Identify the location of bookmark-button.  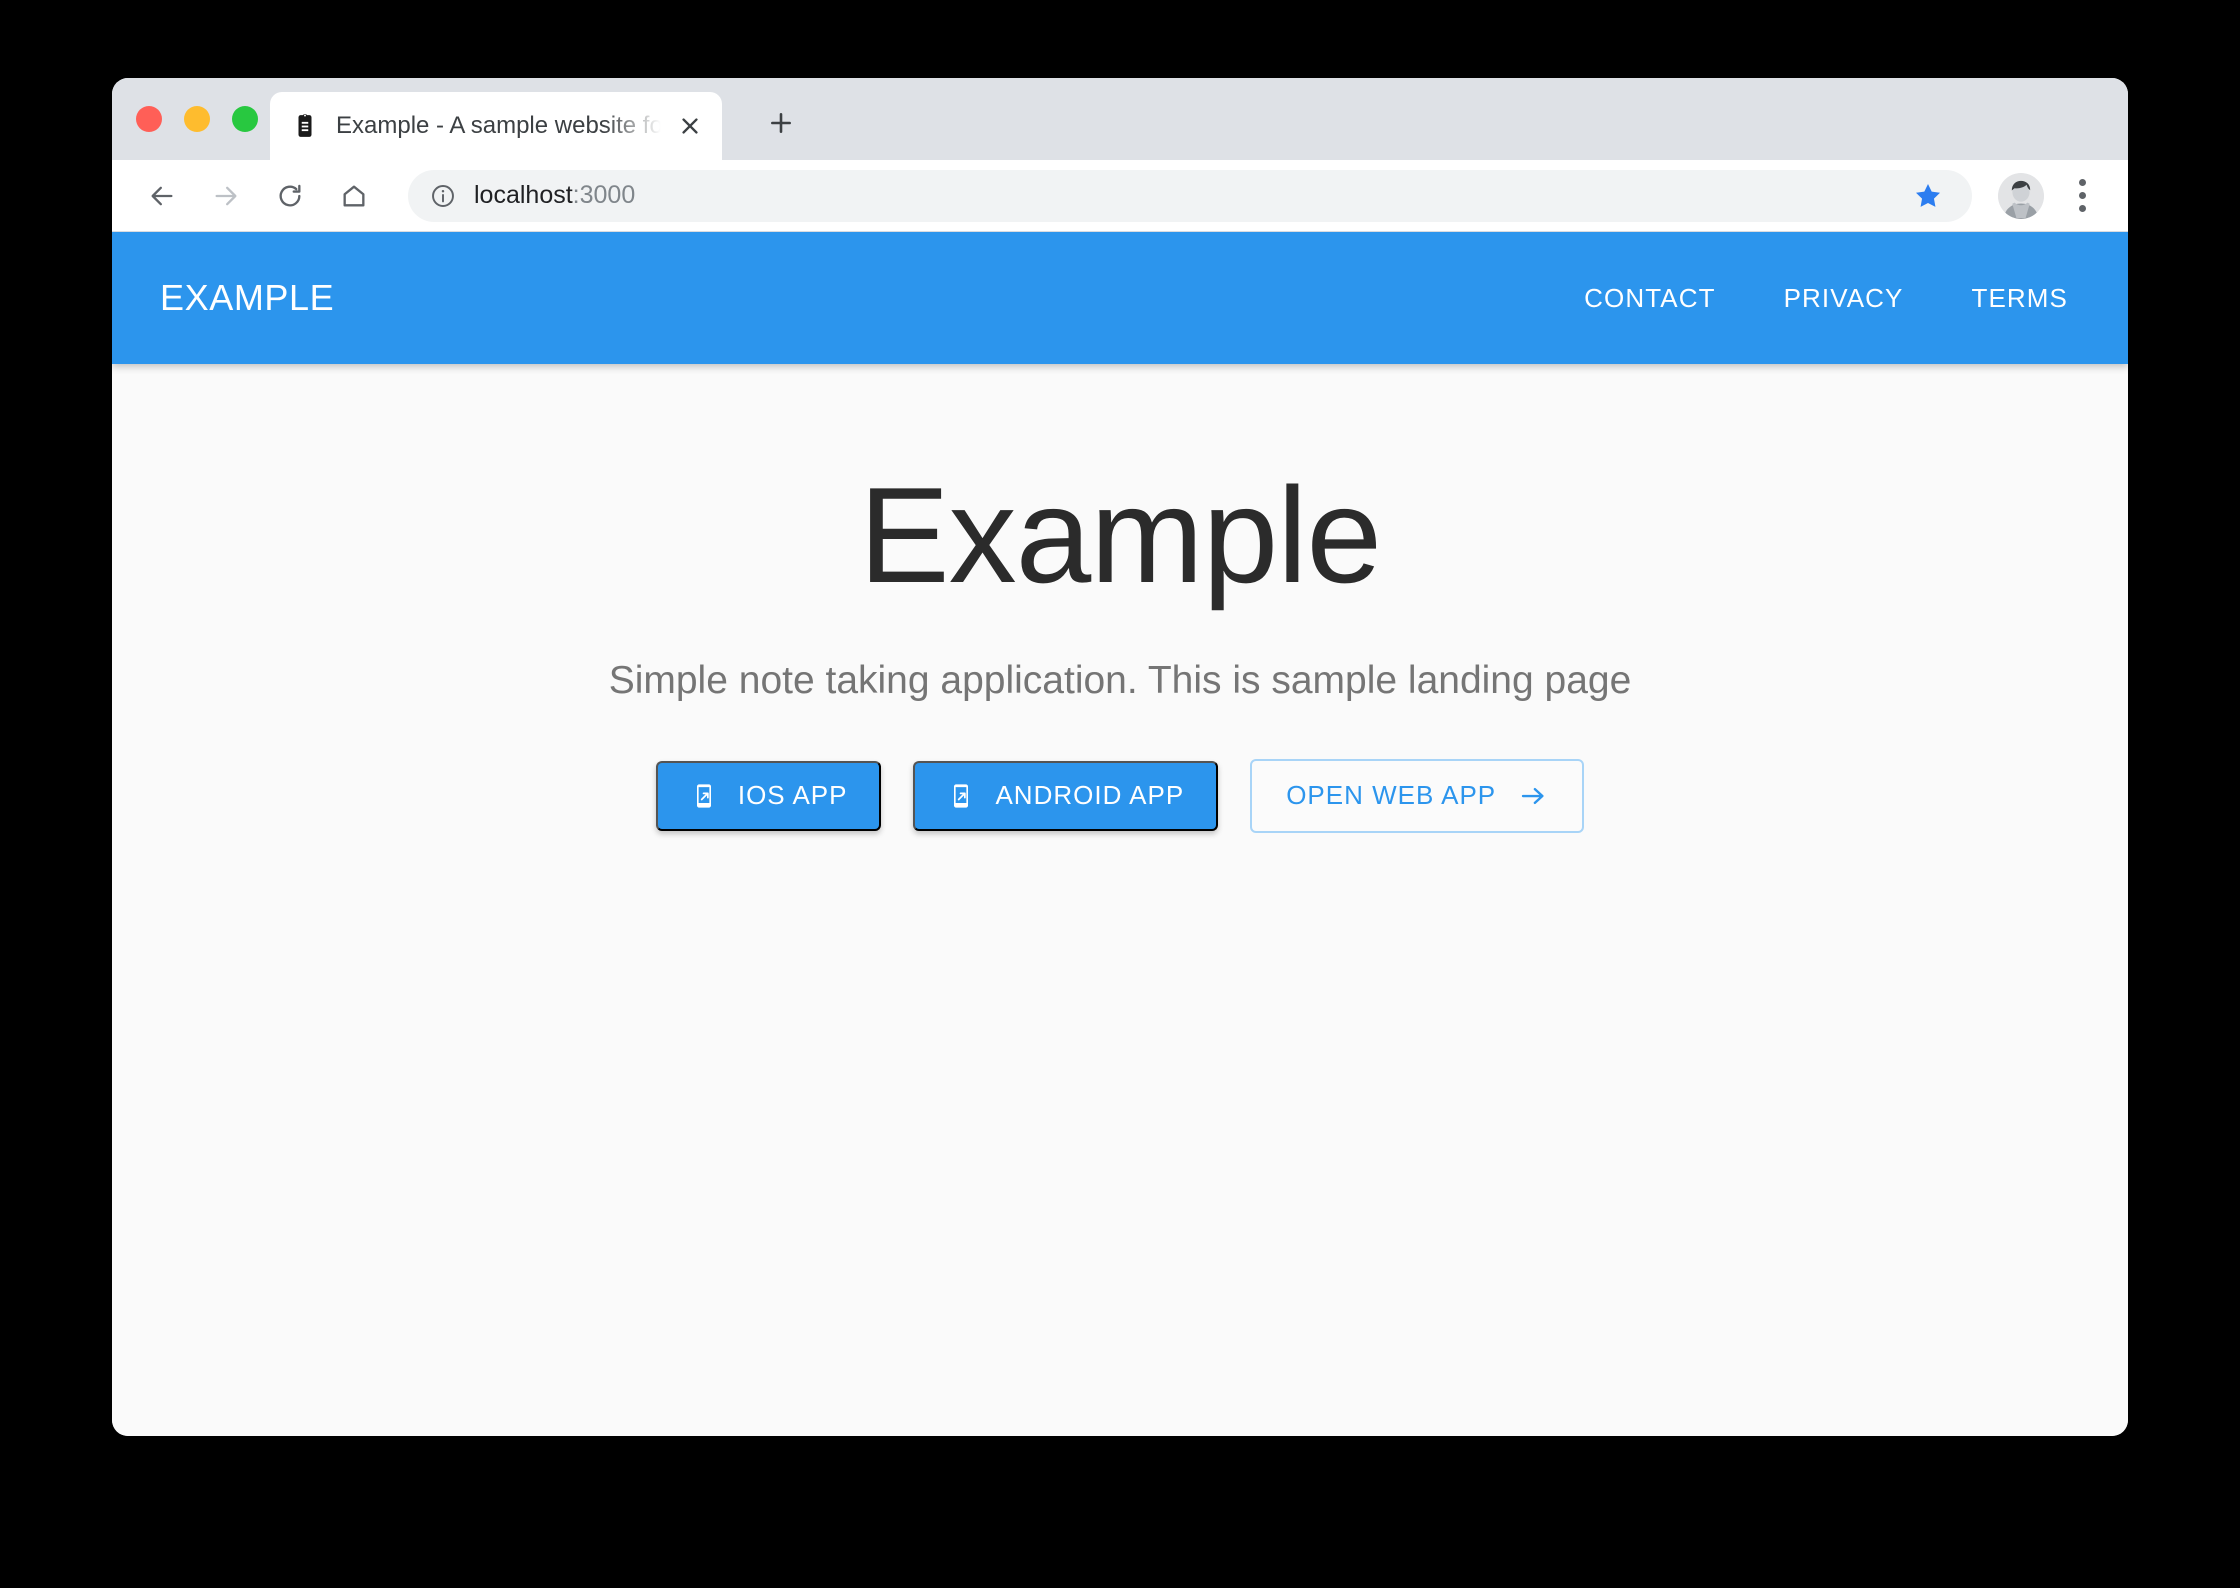
(1928, 196).